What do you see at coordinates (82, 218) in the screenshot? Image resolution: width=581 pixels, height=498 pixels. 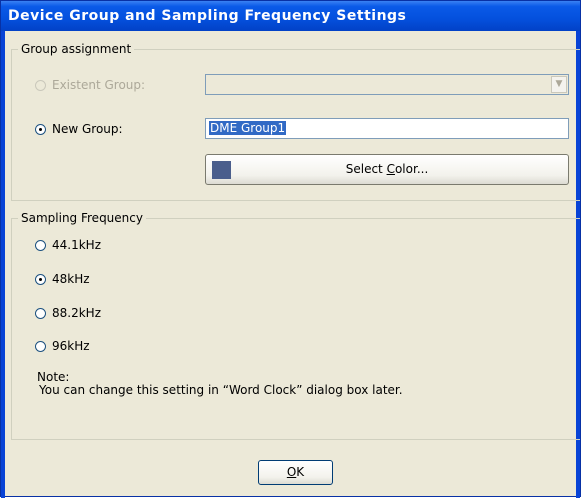 I see `sampling-frequency-label: Sampling Frequency` at bounding box center [82, 218].